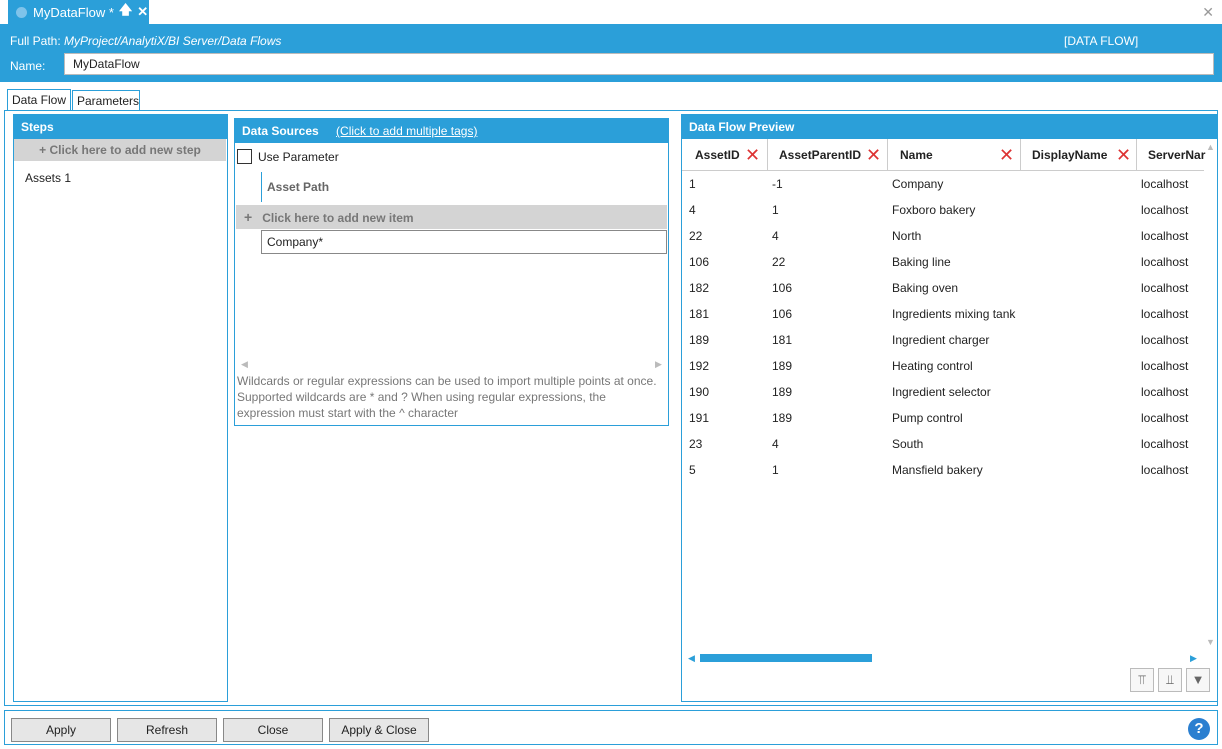 This screenshot has width=1222, height=749. Describe the element at coordinates (379, 730) in the screenshot. I see `apply-close-button: Apply & Close` at that location.